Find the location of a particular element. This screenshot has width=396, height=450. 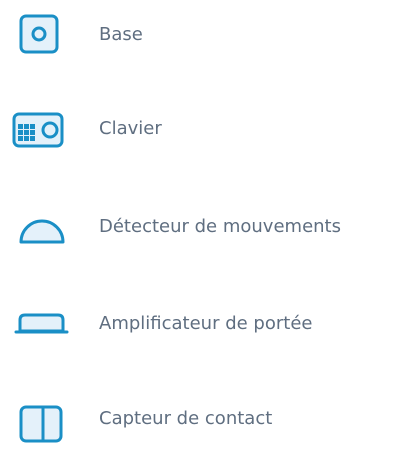

device-item-range-extender: Amplificateur de portée is located at coordinates (198, 325).